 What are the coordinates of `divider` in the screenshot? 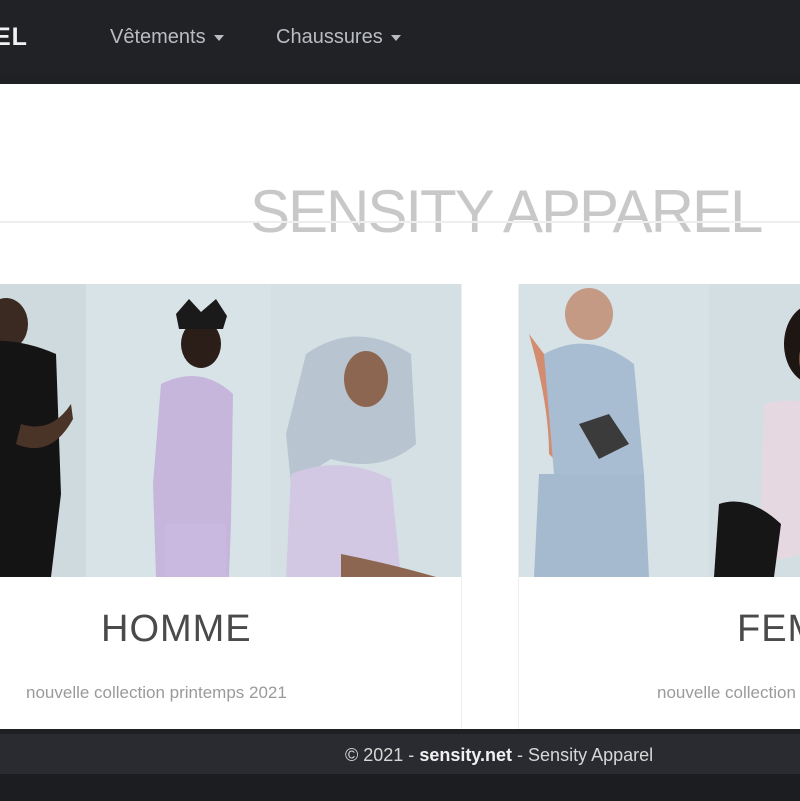 It's located at (400, 222).